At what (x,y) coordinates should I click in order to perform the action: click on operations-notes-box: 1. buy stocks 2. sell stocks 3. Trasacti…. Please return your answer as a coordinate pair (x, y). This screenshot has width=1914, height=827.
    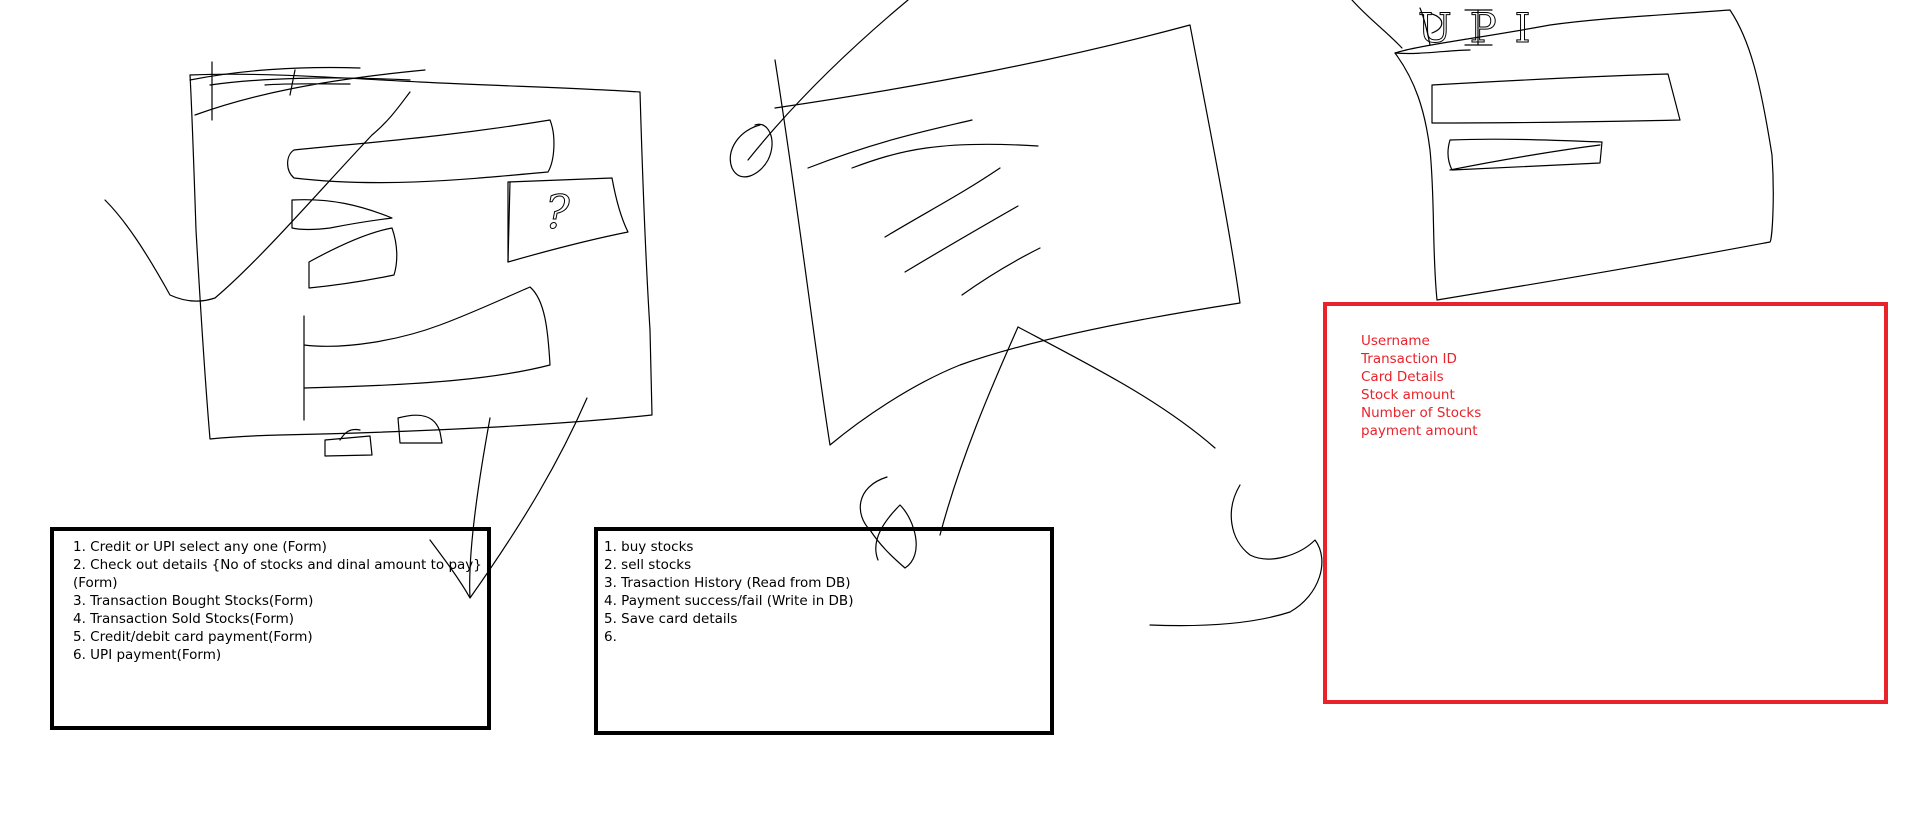
    Looking at the image, I should click on (824, 631).